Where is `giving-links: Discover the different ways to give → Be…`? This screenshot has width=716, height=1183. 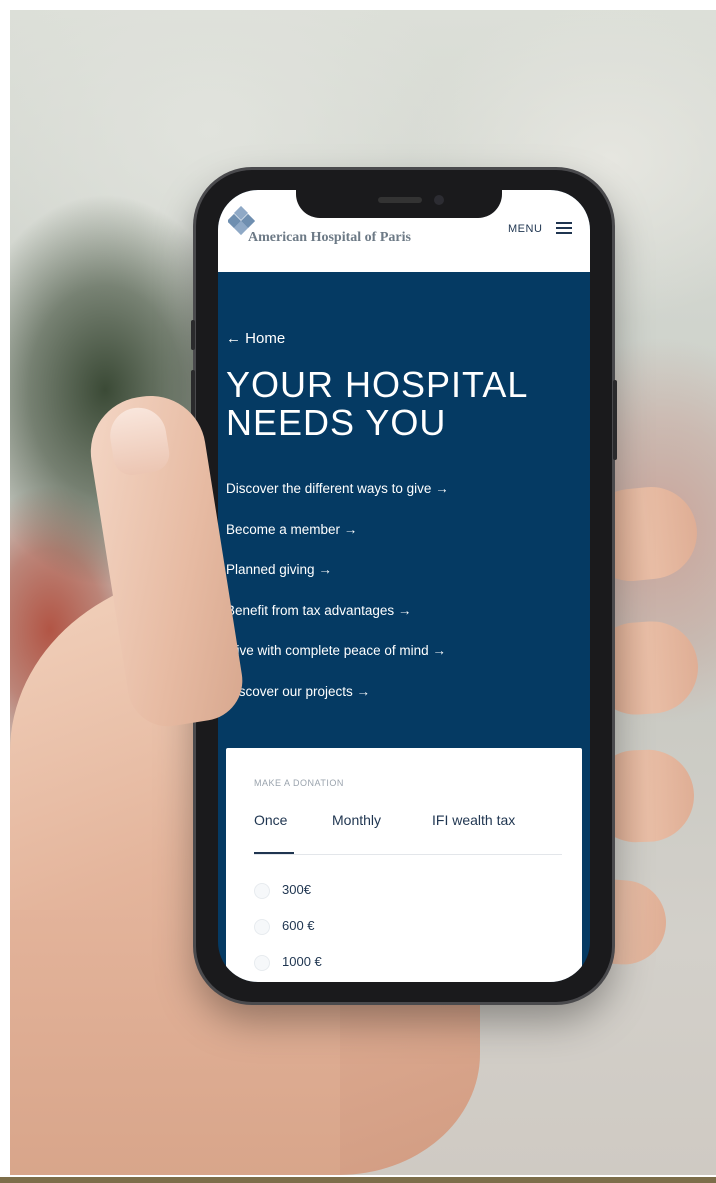
giving-links: Discover the different ways to give → Be… is located at coordinates (406, 602).